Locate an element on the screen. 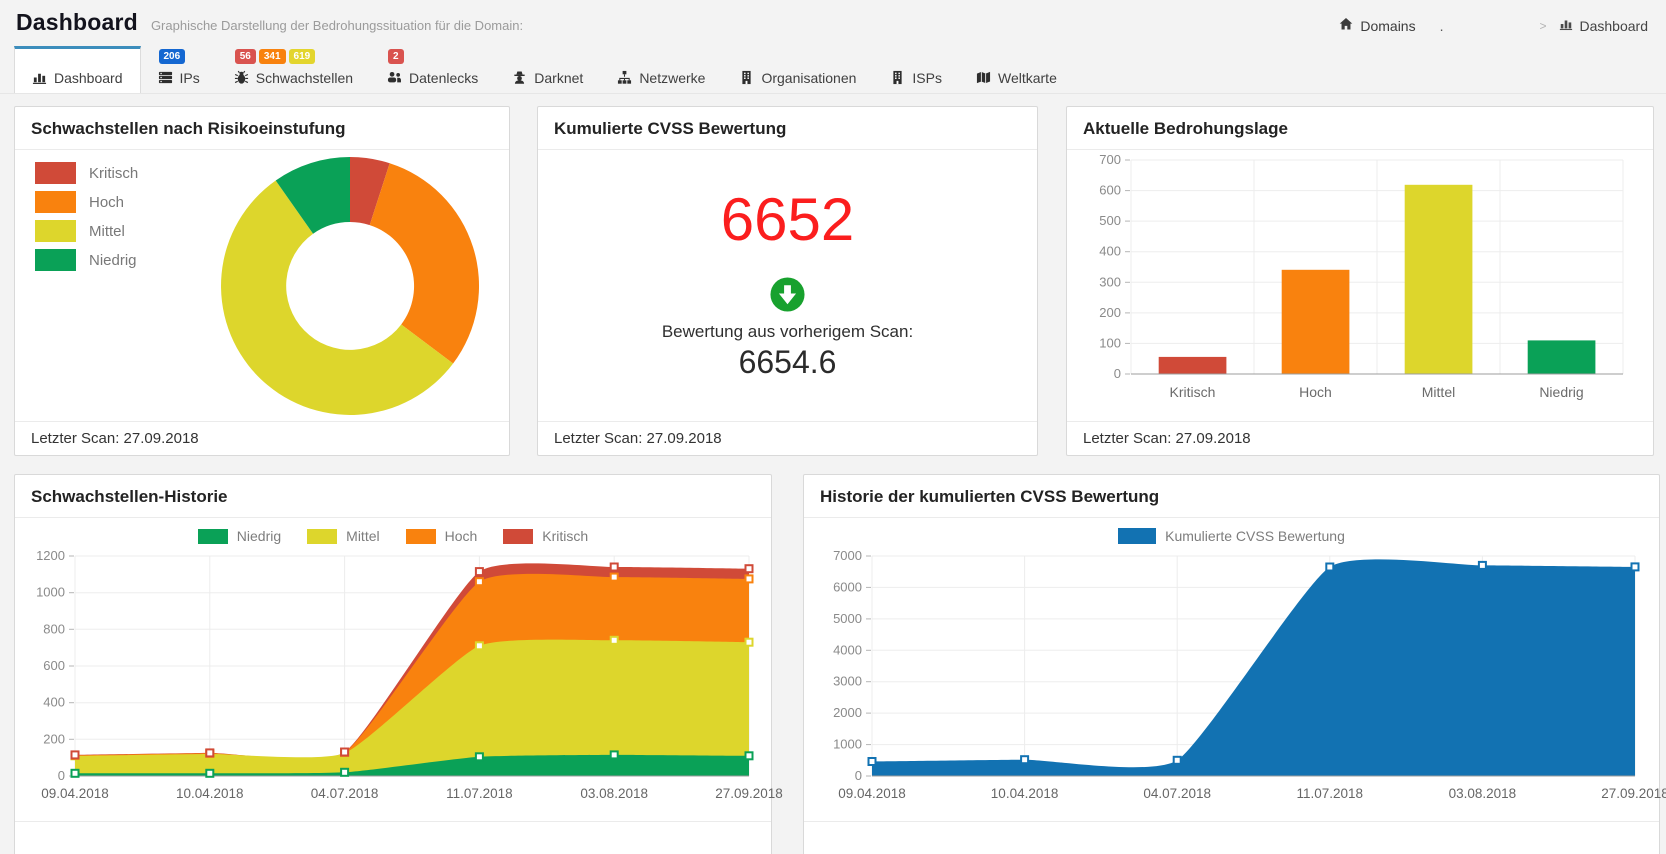 The image size is (1666, 854). cvss-previous-score: 6654.6 is located at coordinates (787, 362).